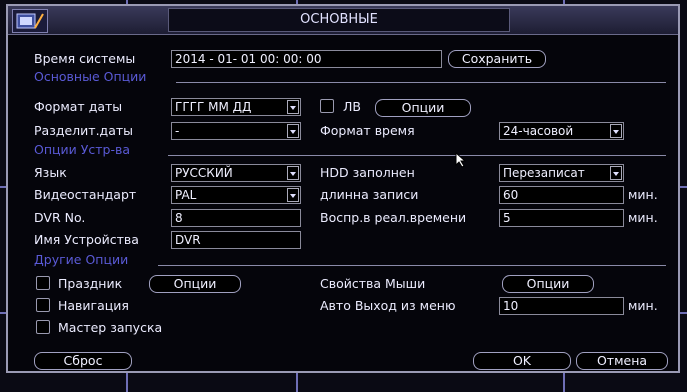  I want to click on record-length-input: 60, so click(561, 195).